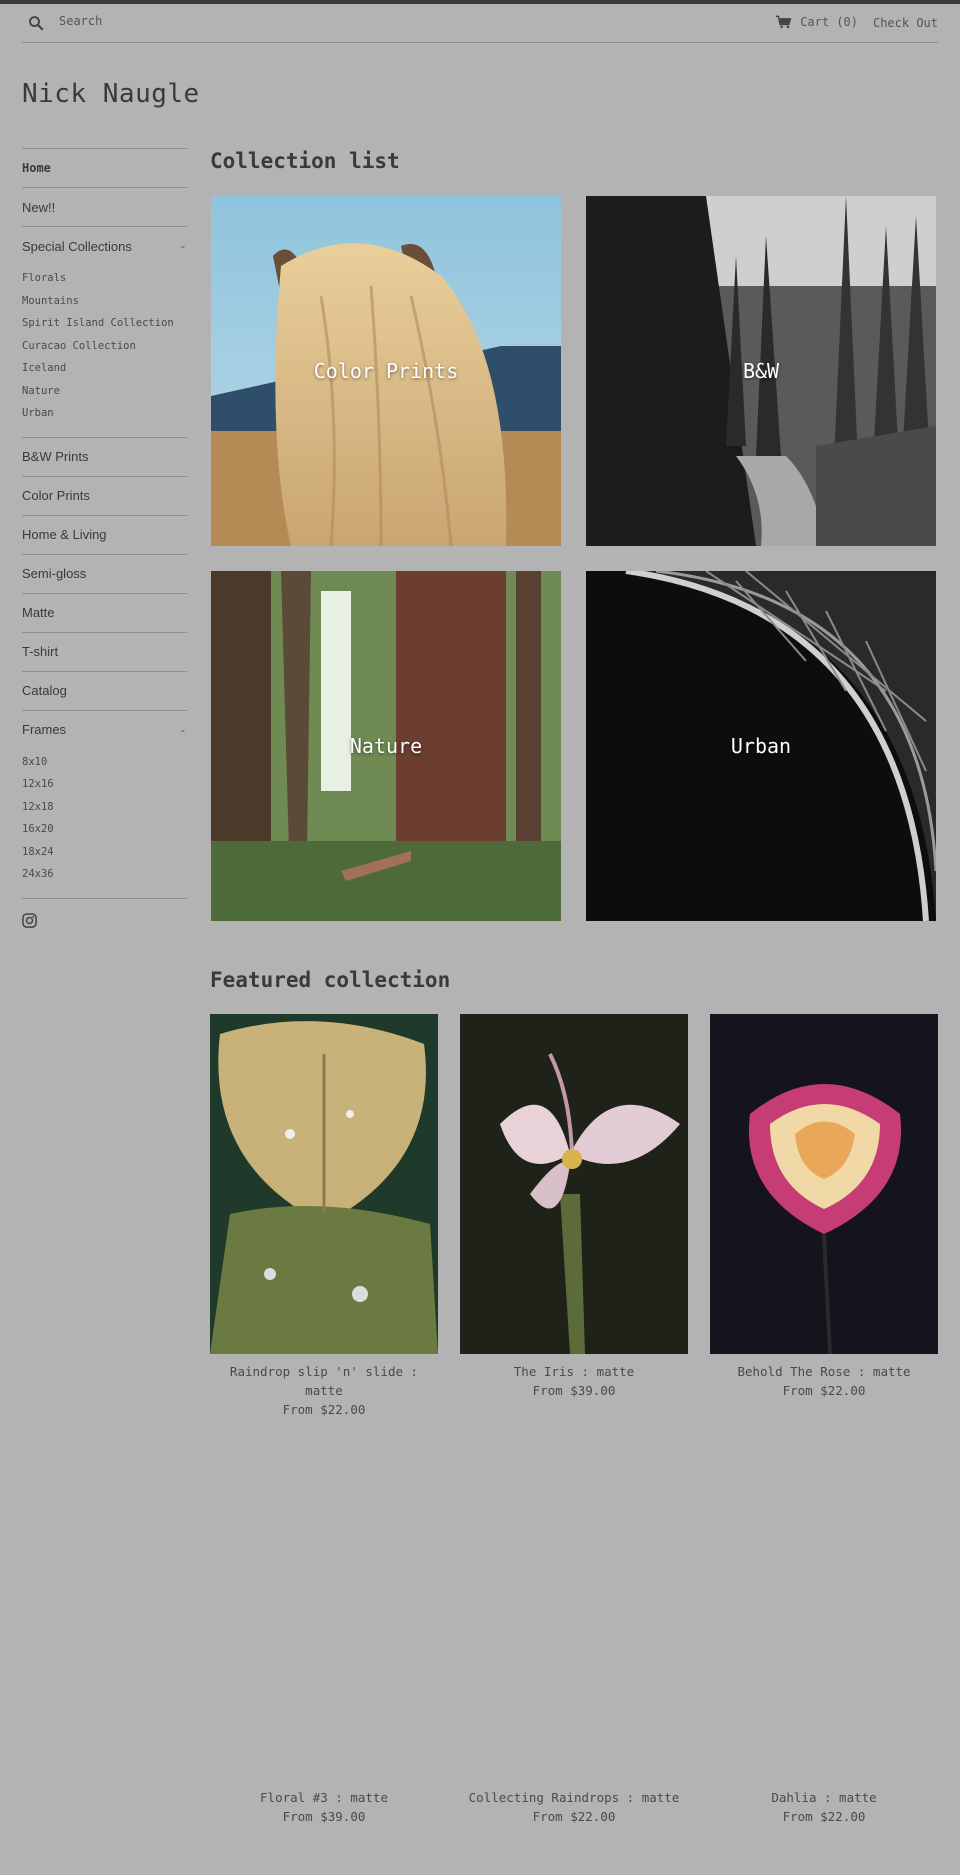 Image resolution: width=960 pixels, height=1875 pixels. What do you see at coordinates (104, 829) in the screenshot?
I see `subnav-item: 16x20` at bounding box center [104, 829].